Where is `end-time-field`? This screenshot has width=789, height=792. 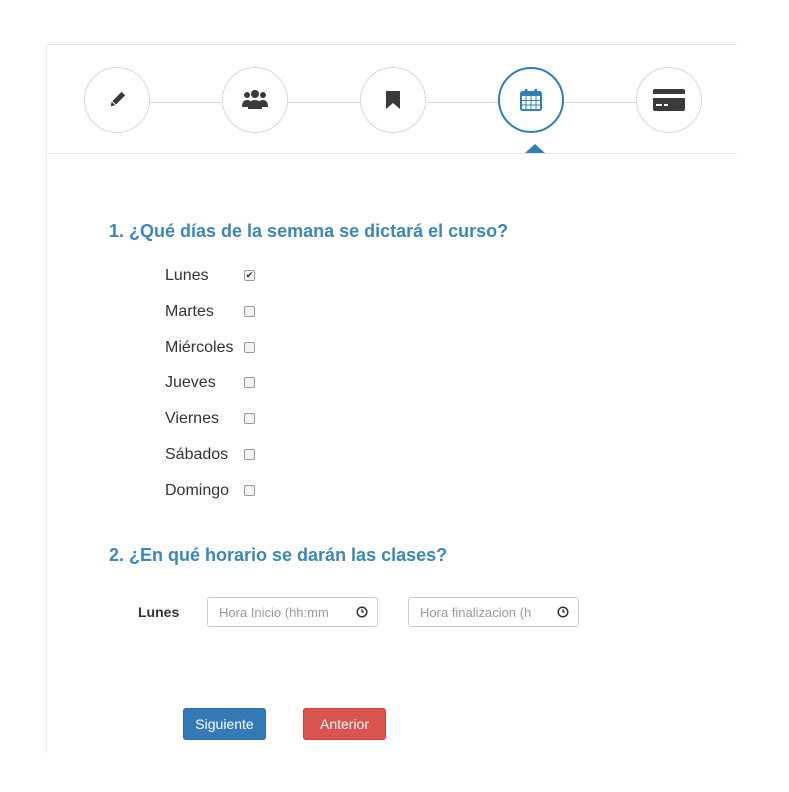 end-time-field is located at coordinates (493, 612).